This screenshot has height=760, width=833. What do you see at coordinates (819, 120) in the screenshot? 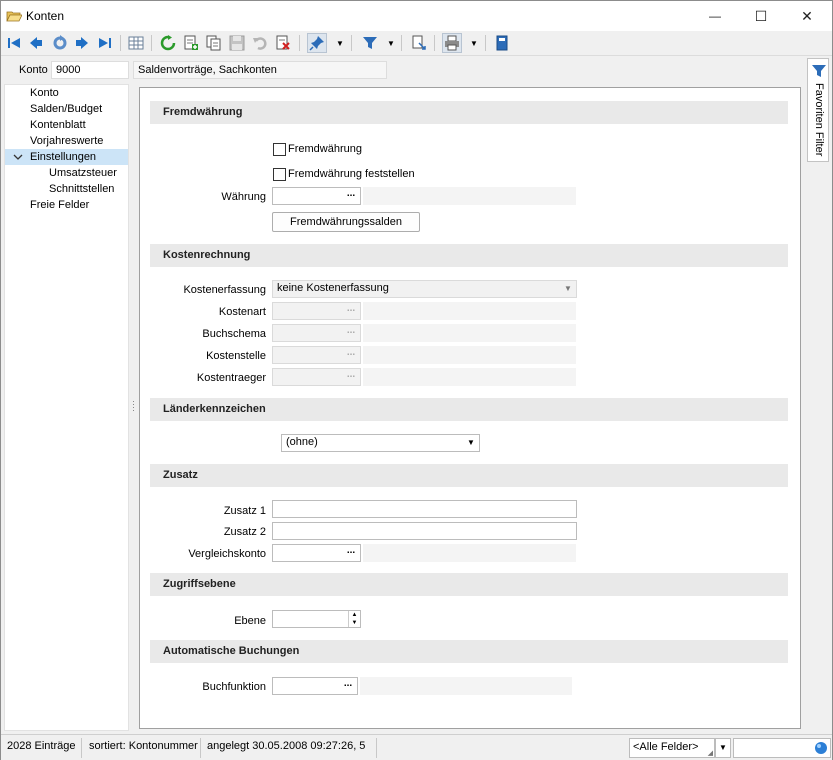
I see `favoriten-filter-label: Favoriten Filter` at bounding box center [819, 120].